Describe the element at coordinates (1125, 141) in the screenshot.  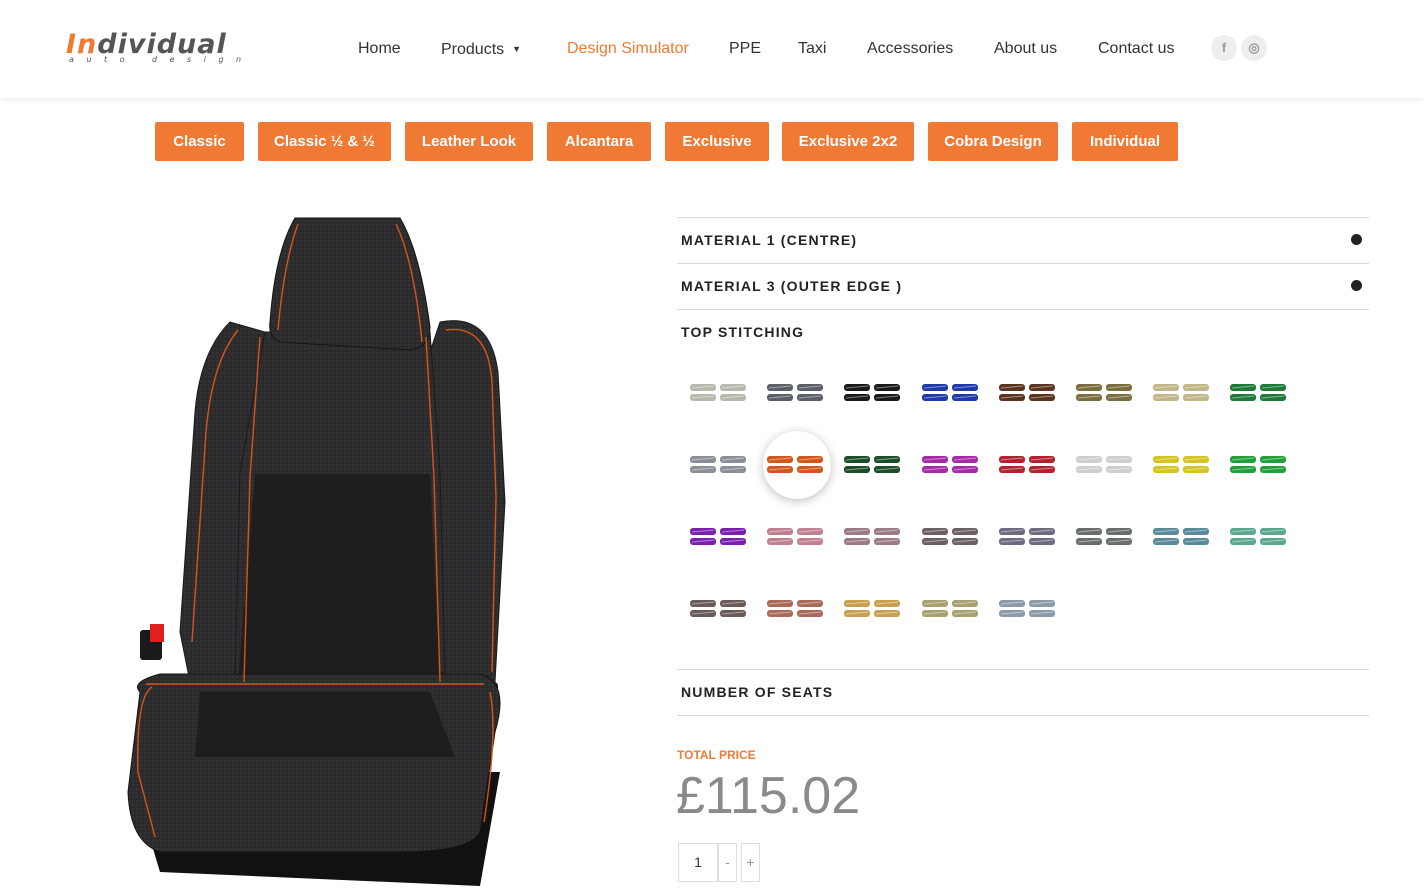
I see `category-individual: Individual` at that location.